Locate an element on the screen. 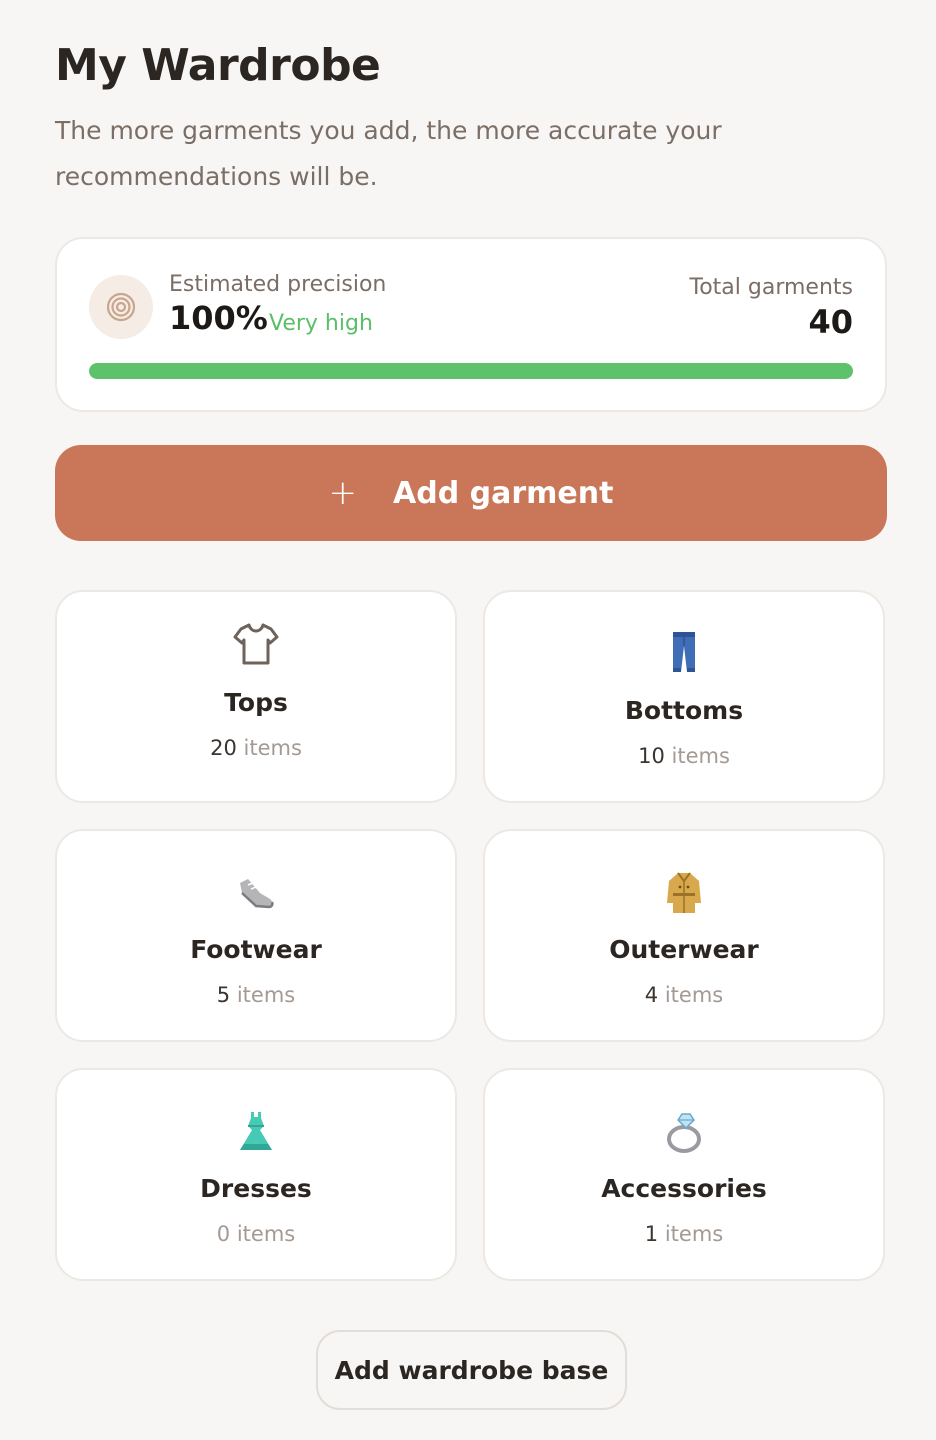 The image size is (936, 1440). precision-label: Estimated precision is located at coordinates (278, 284).